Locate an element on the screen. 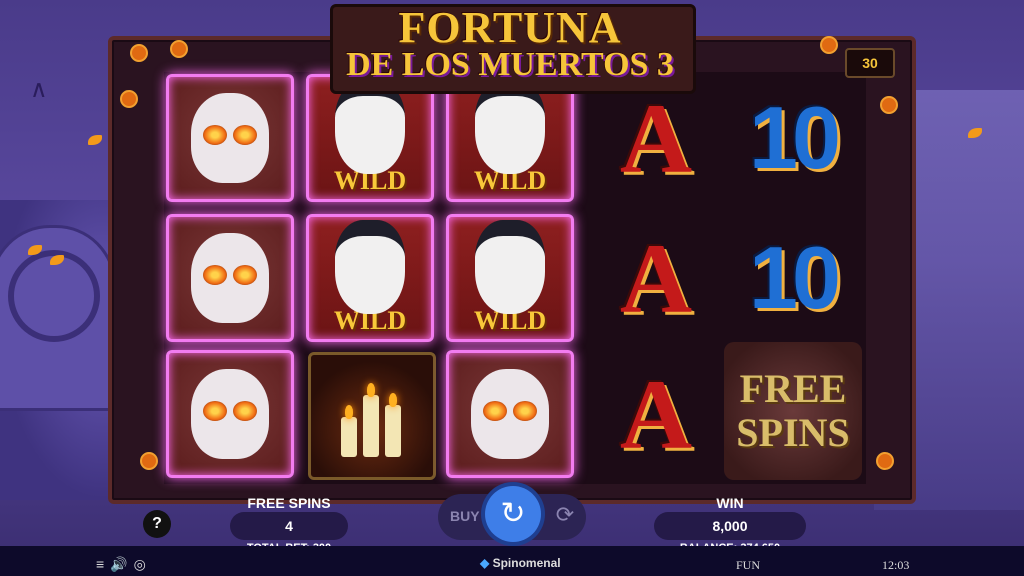 The width and height of the screenshot is (1024, 576). win-amount: 8,000 is located at coordinates (730, 526).